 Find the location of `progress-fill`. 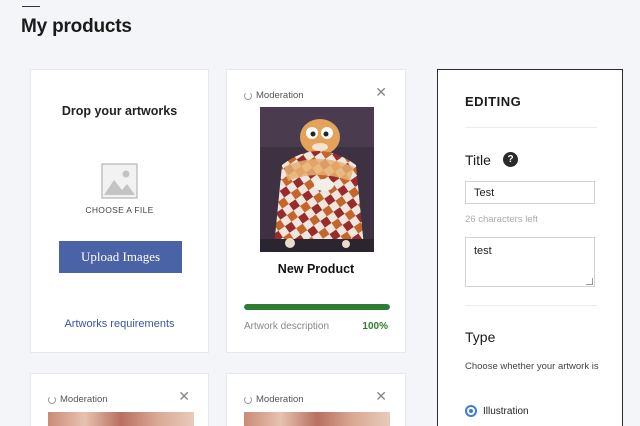

progress-fill is located at coordinates (317, 307).